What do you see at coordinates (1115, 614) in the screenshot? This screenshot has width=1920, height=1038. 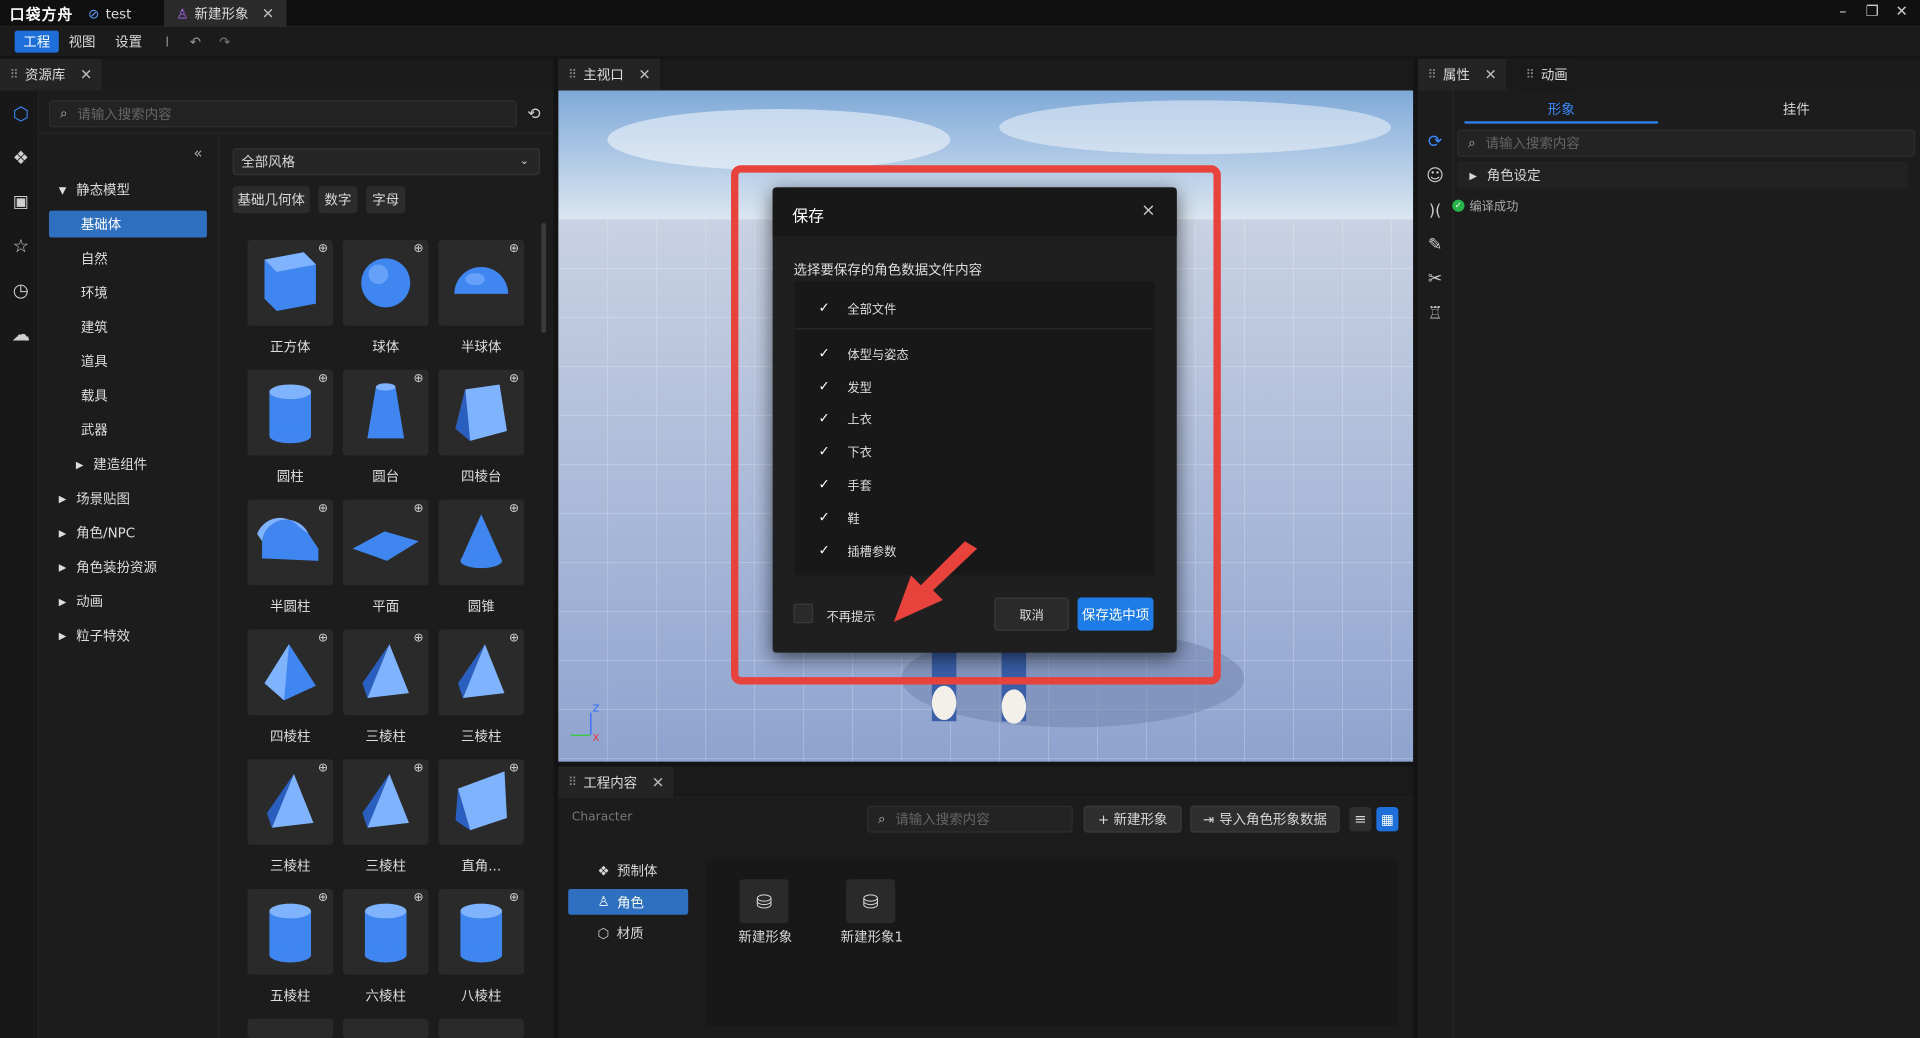 I see `save-selected-button: 保存选中项` at bounding box center [1115, 614].